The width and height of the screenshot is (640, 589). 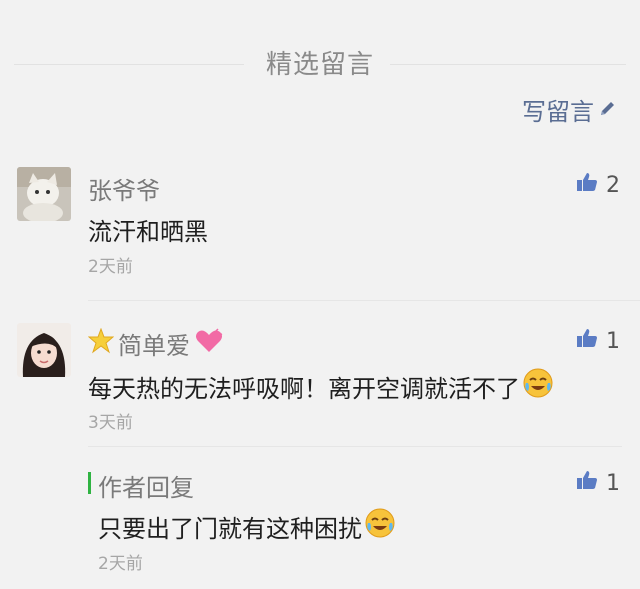 I want to click on like-button: 2, so click(x=598, y=185).